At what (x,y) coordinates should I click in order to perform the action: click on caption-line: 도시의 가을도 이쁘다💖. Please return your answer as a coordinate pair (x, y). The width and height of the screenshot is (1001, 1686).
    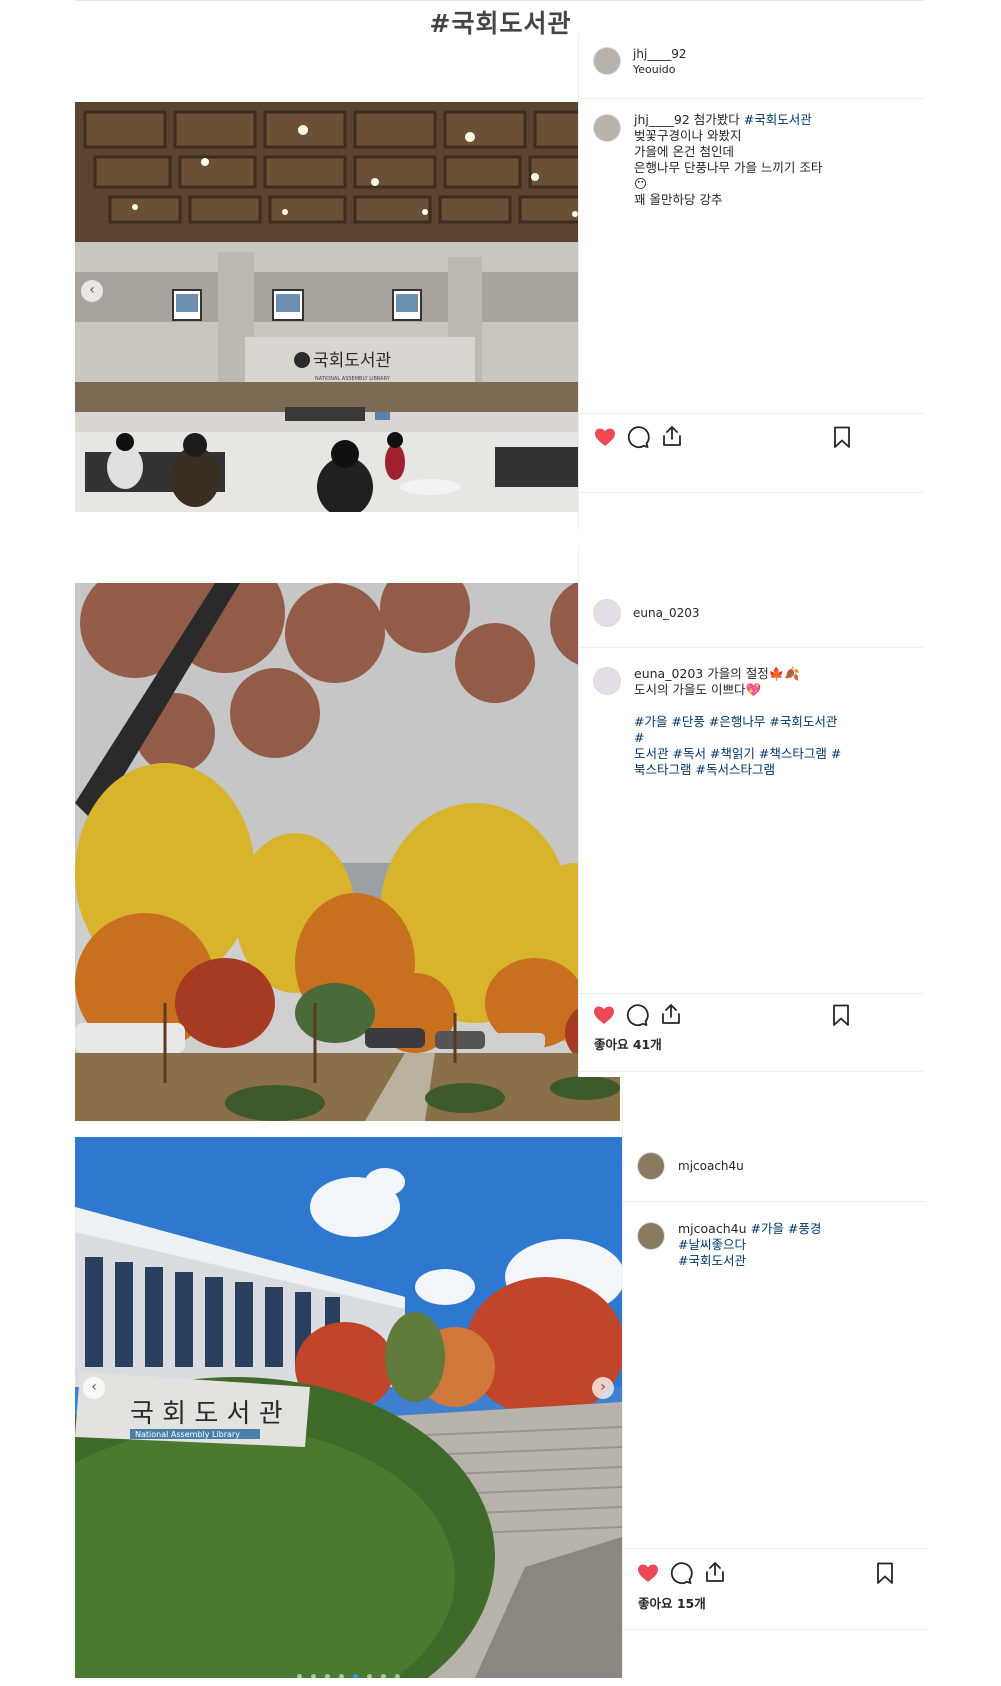
    Looking at the image, I should click on (698, 689).